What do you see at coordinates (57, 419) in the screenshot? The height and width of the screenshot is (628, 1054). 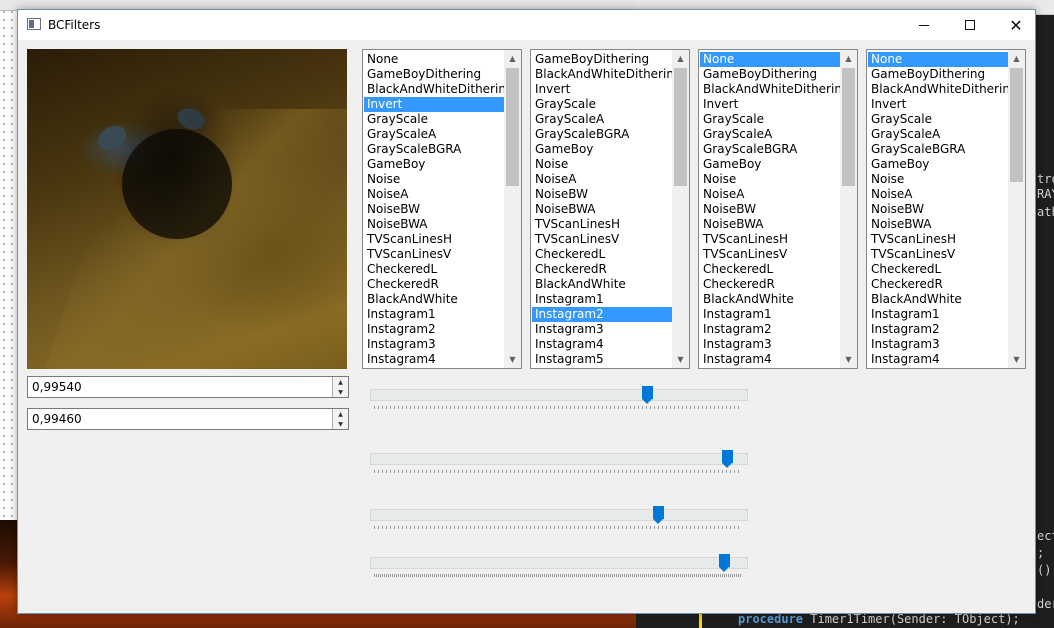 I see `spin-edit-value: 0,99460` at bounding box center [57, 419].